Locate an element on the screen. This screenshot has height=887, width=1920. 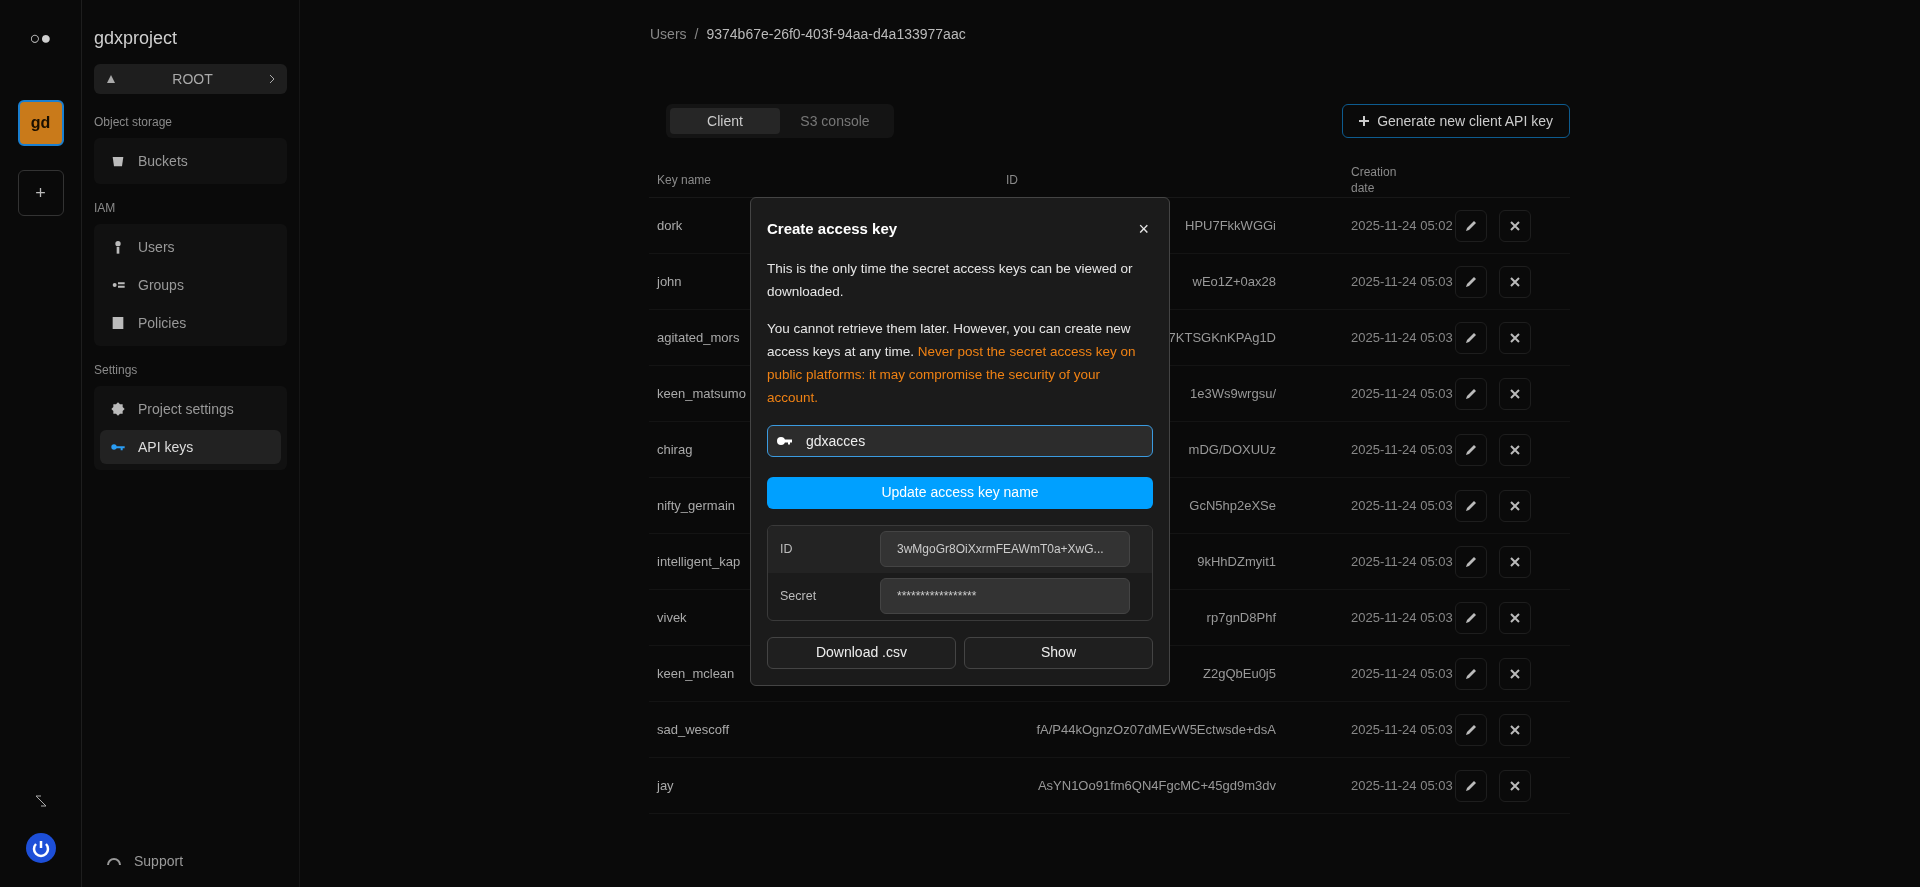
table-cell: dork is located at coordinates (670, 225).